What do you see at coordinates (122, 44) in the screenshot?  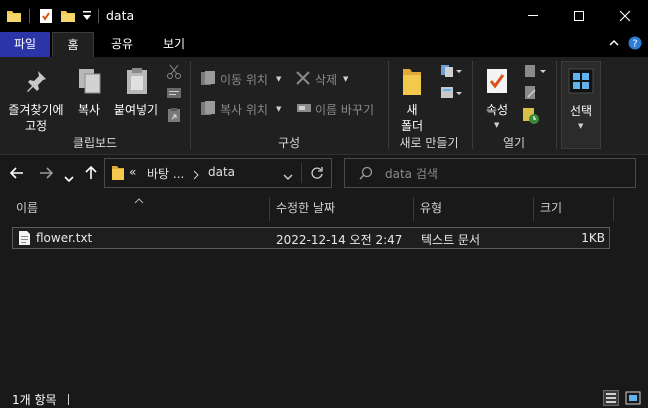 I see `tab-share: 공유` at bounding box center [122, 44].